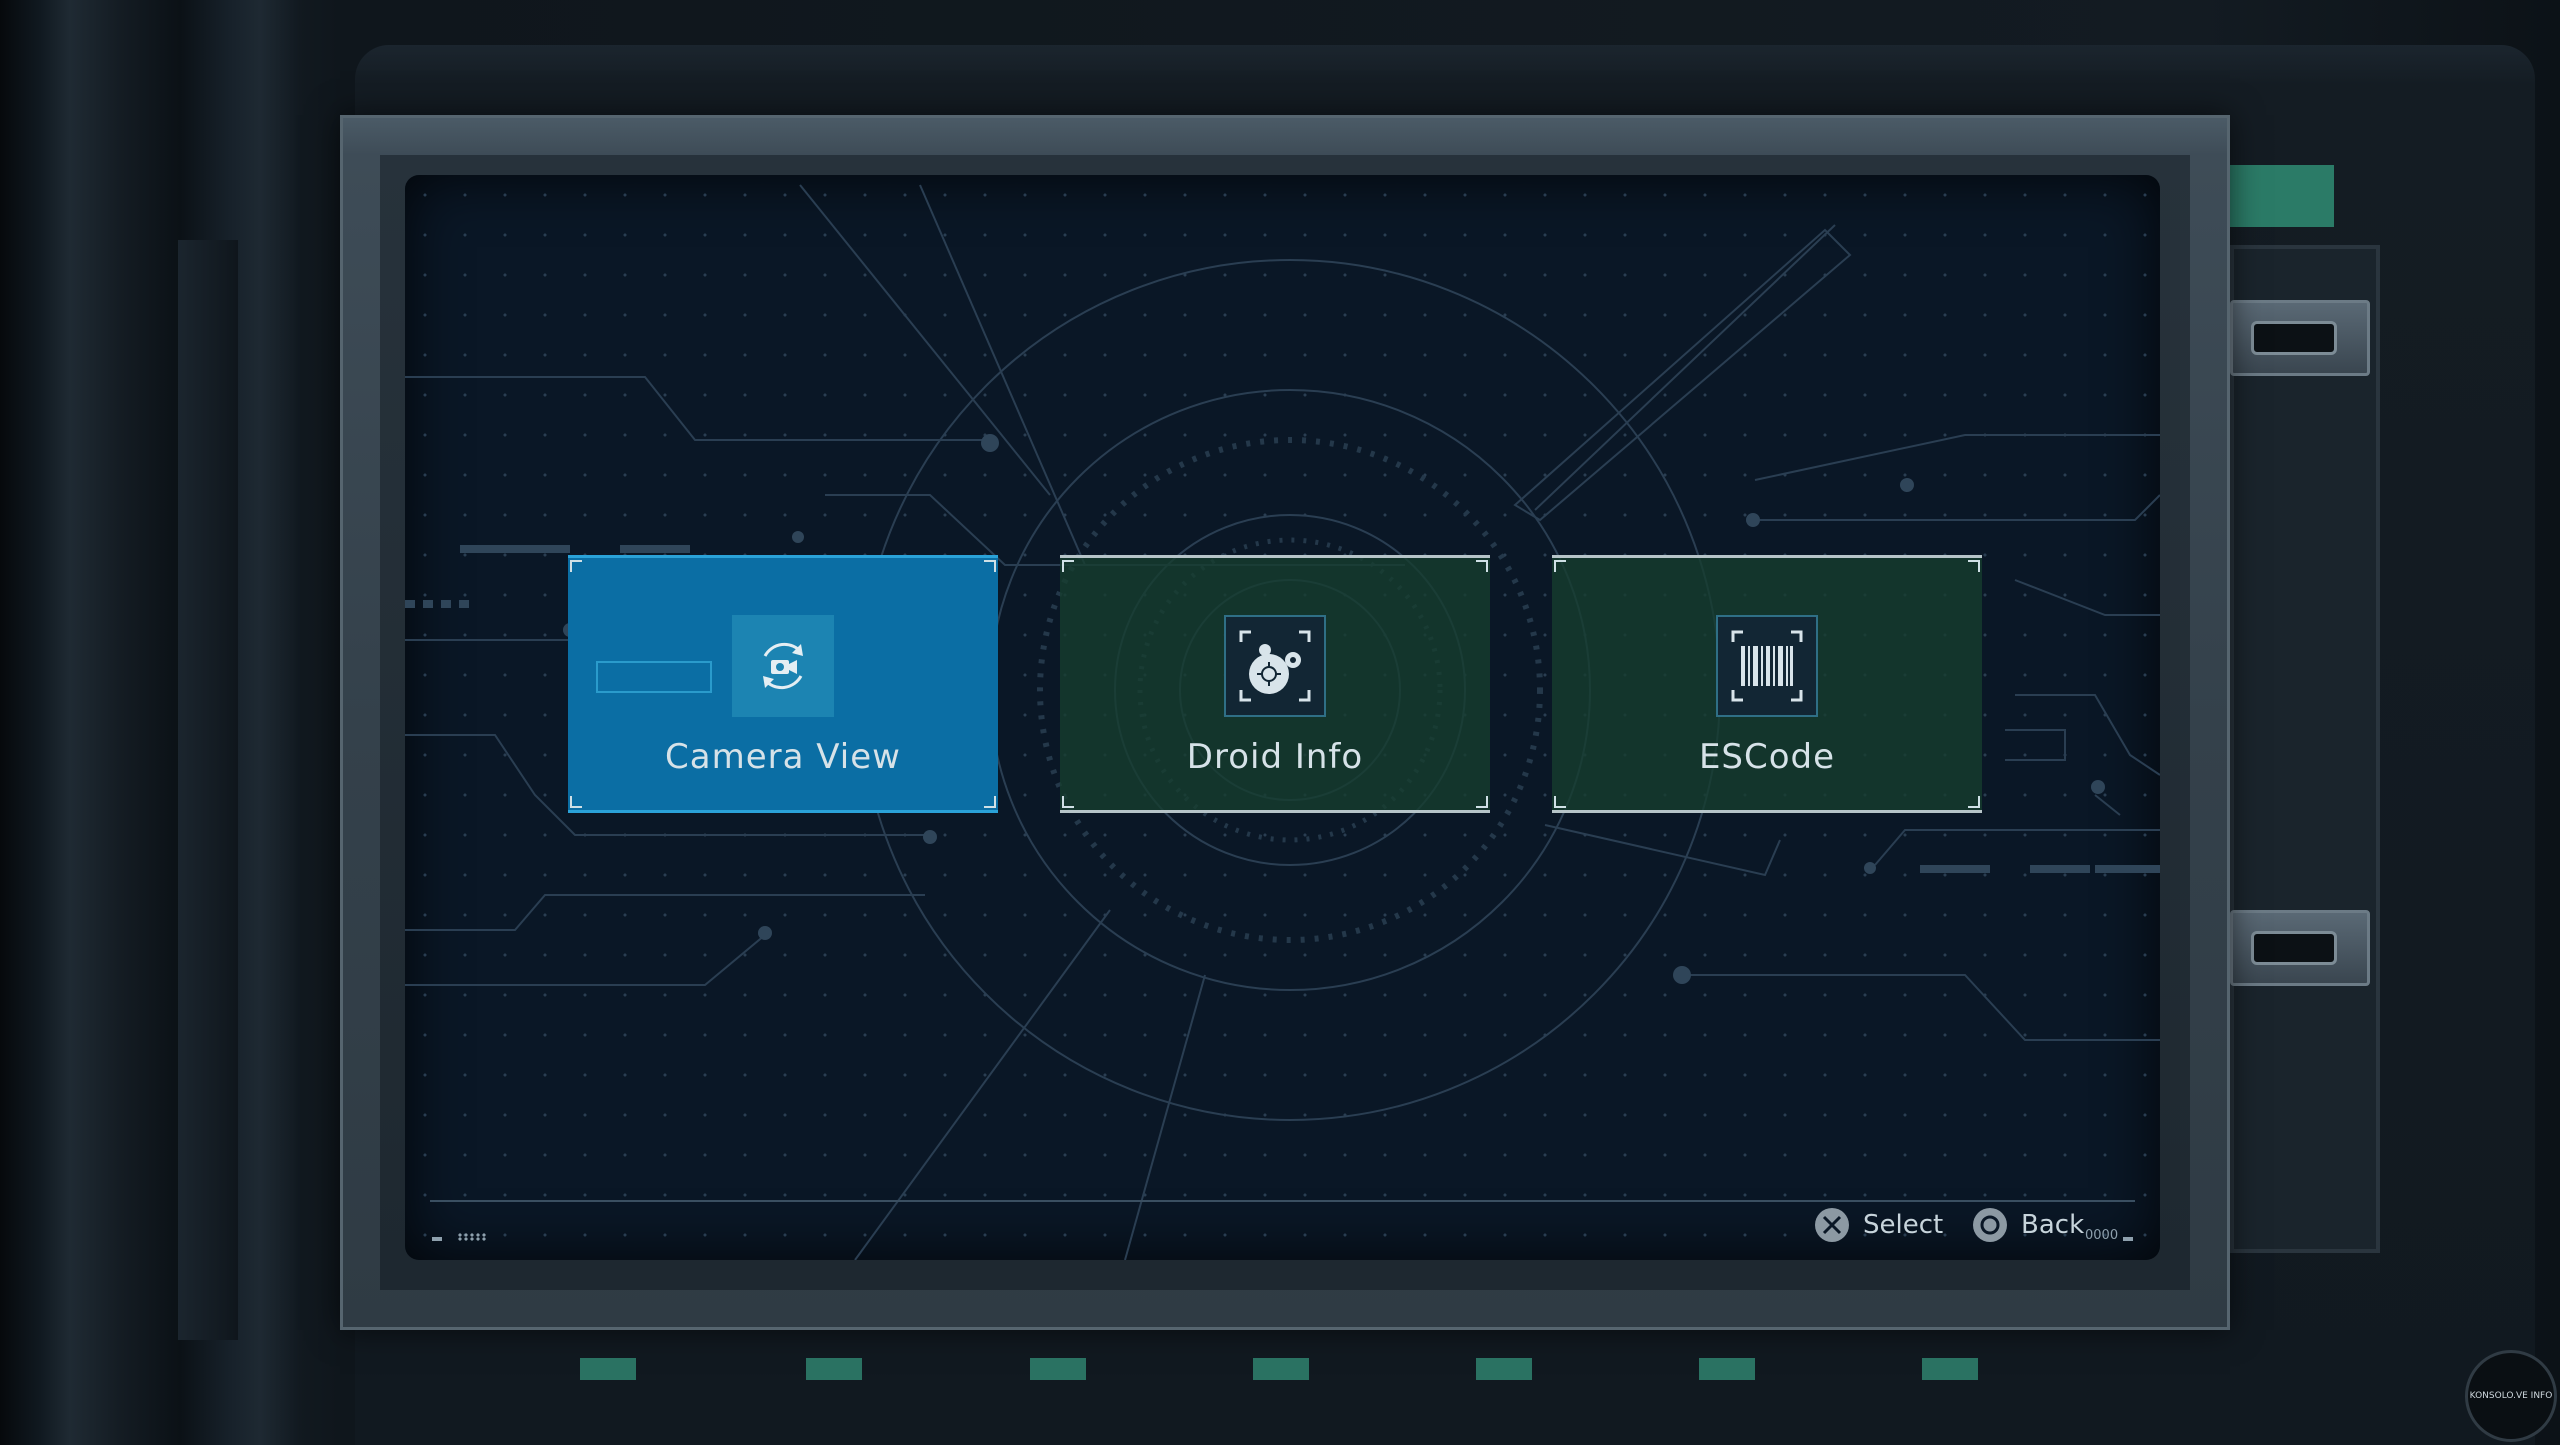 The height and width of the screenshot is (1445, 2560). I want to click on watermark-text: KONSOLO.VE INFO, so click(2511, 1396).